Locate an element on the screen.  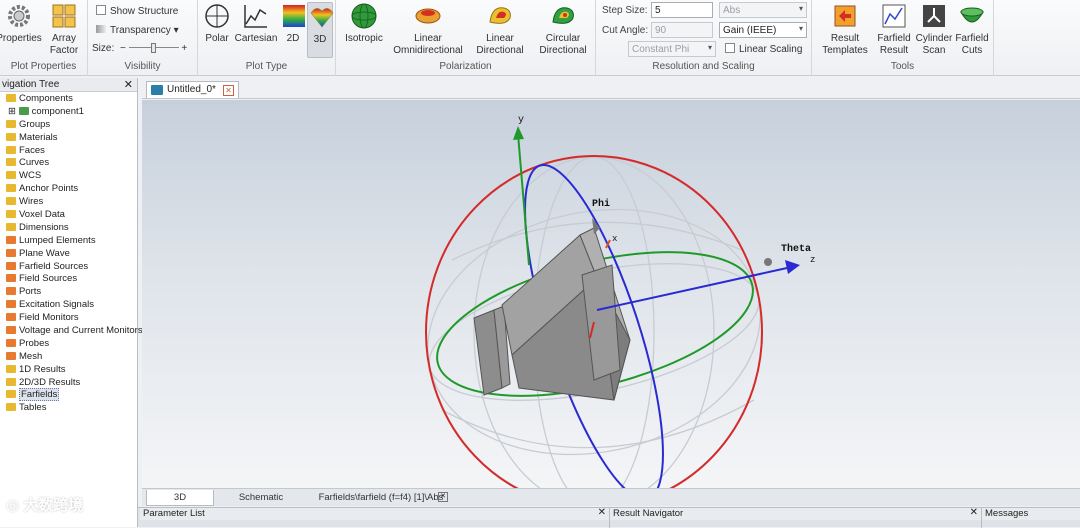
properties-button: Properties is located at coordinates (22, 23).